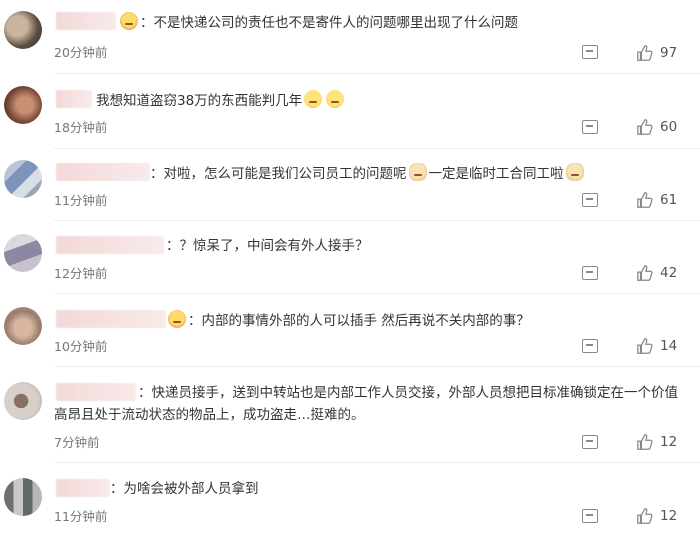 This screenshot has height=541, width=700. Describe the element at coordinates (669, 53) in the screenshot. I see `like-count: 97` at that location.